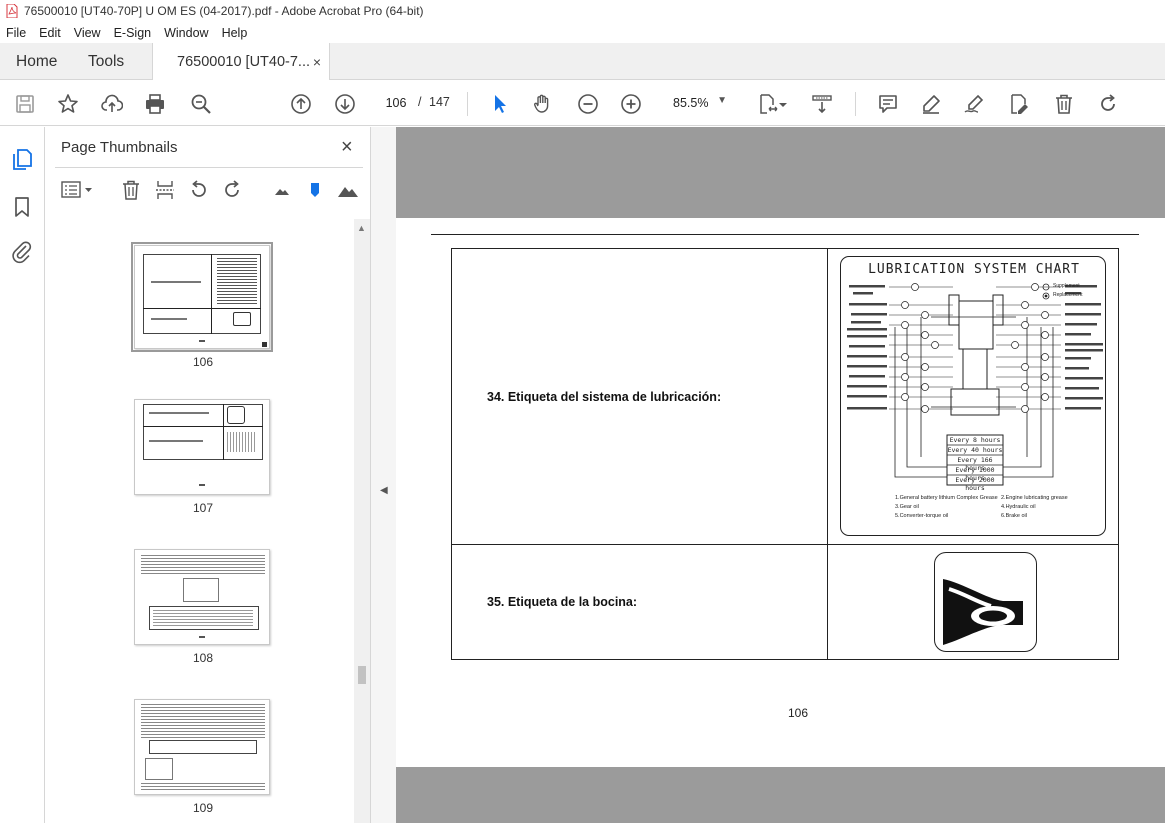 The width and height of the screenshot is (1165, 823). Describe the element at coordinates (133, 33) in the screenshot. I see `menu-esign: E-Sign` at that location.